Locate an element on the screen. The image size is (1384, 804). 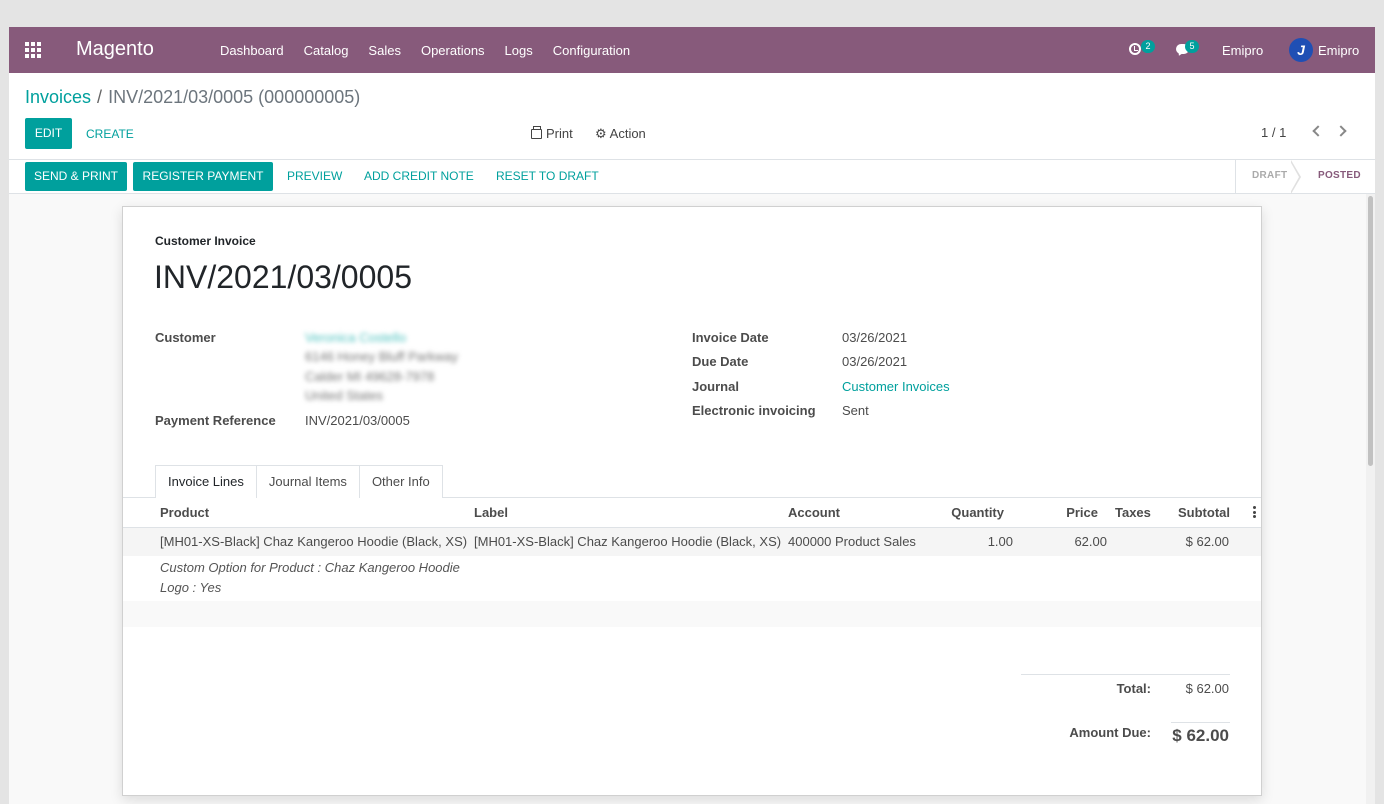
user-avatar: J is located at coordinates (1301, 50).